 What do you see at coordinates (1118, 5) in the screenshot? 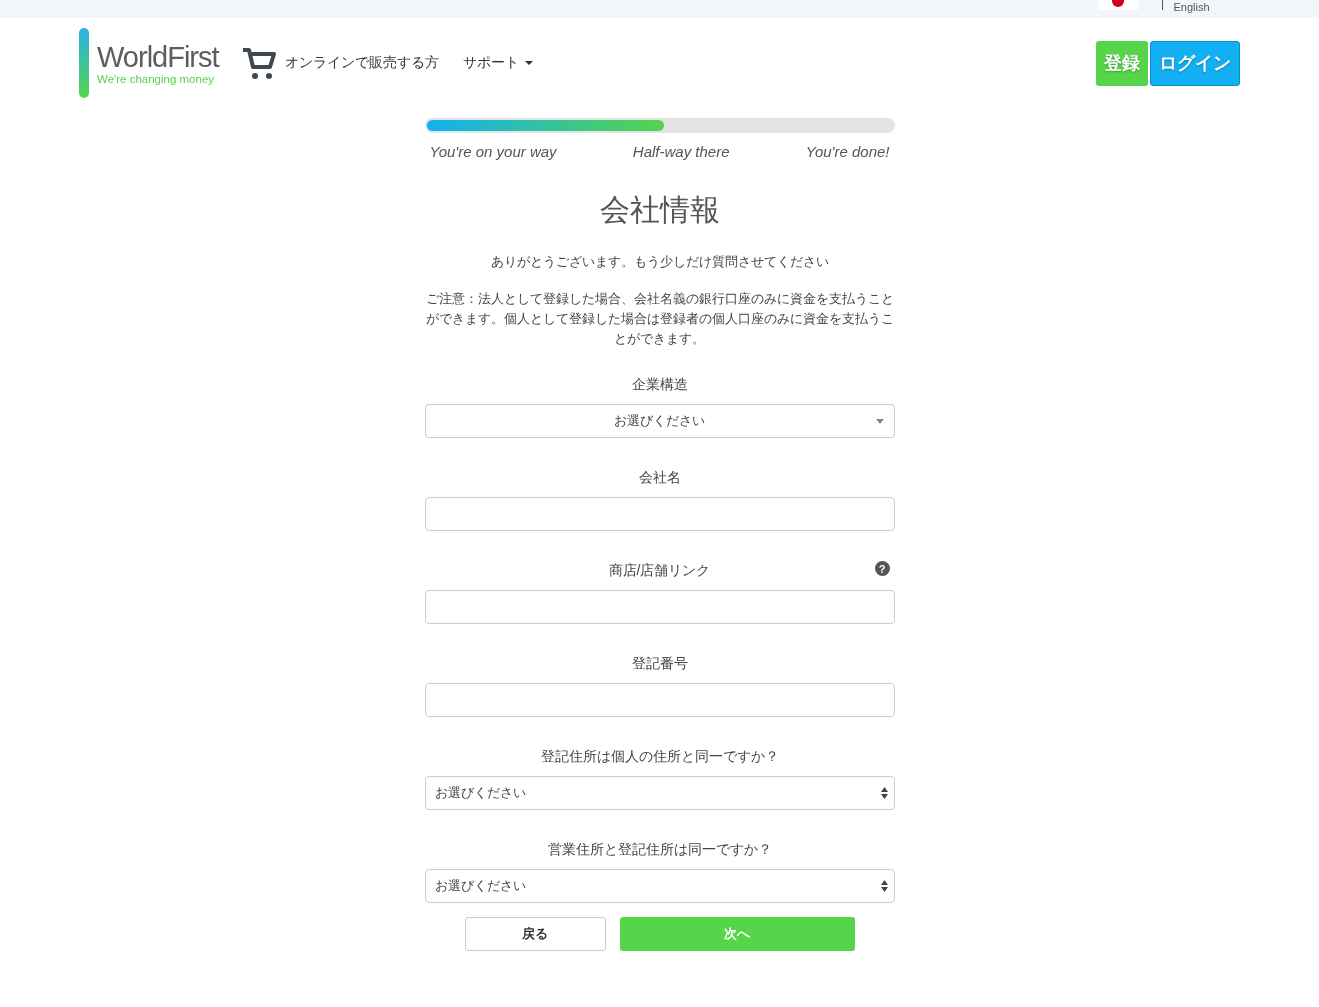
I see `japan-flag-icon` at bounding box center [1118, 5].